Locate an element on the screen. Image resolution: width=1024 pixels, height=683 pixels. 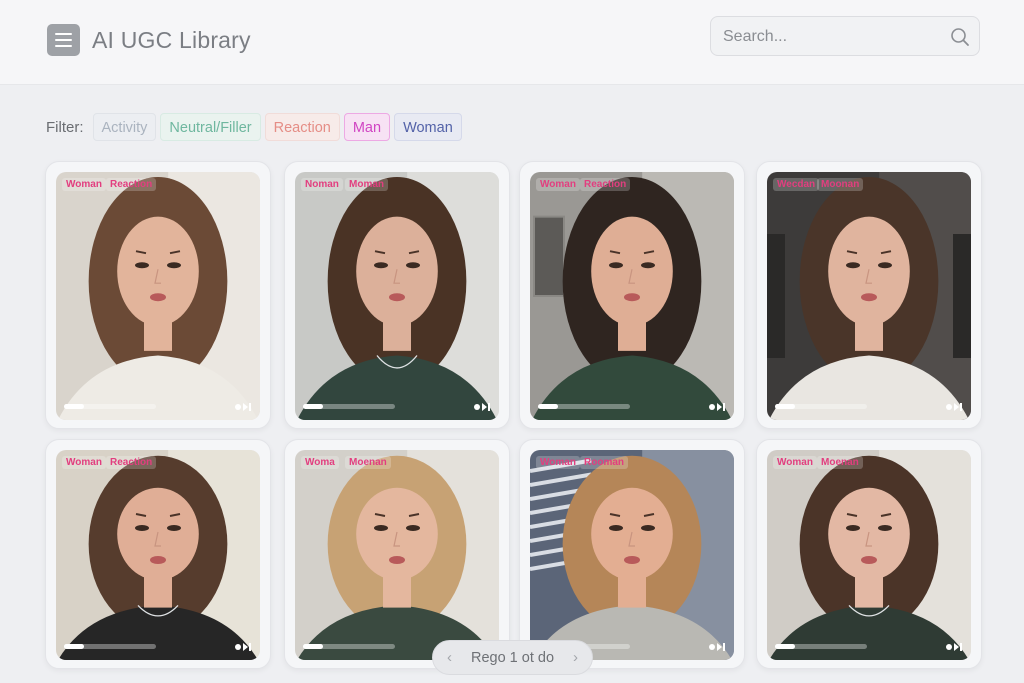
filter-chip-man: Man is located at coordinates (367, 127).